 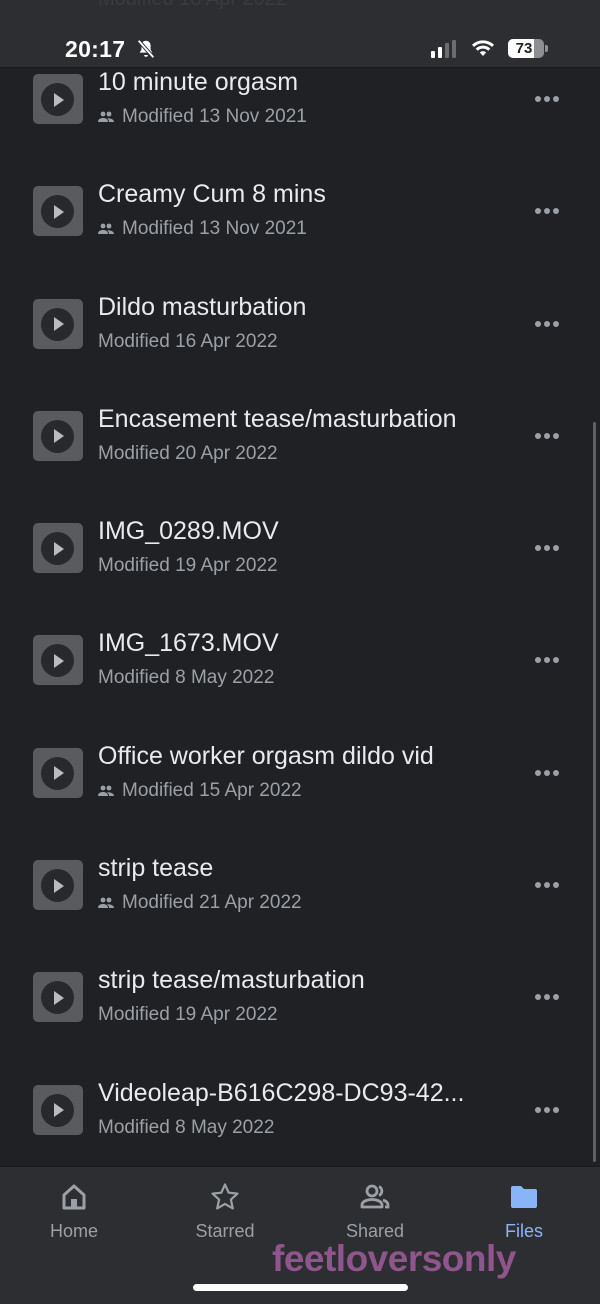 I want to click on file-name: Dildo masturbation, so click(x=202, y=306).